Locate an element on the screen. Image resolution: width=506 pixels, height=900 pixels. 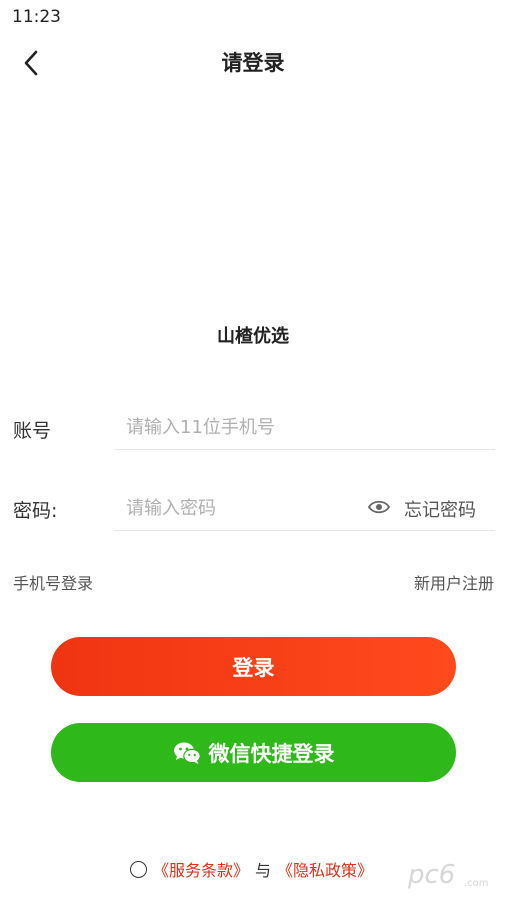
account-input is located at coordinates (304, 428).